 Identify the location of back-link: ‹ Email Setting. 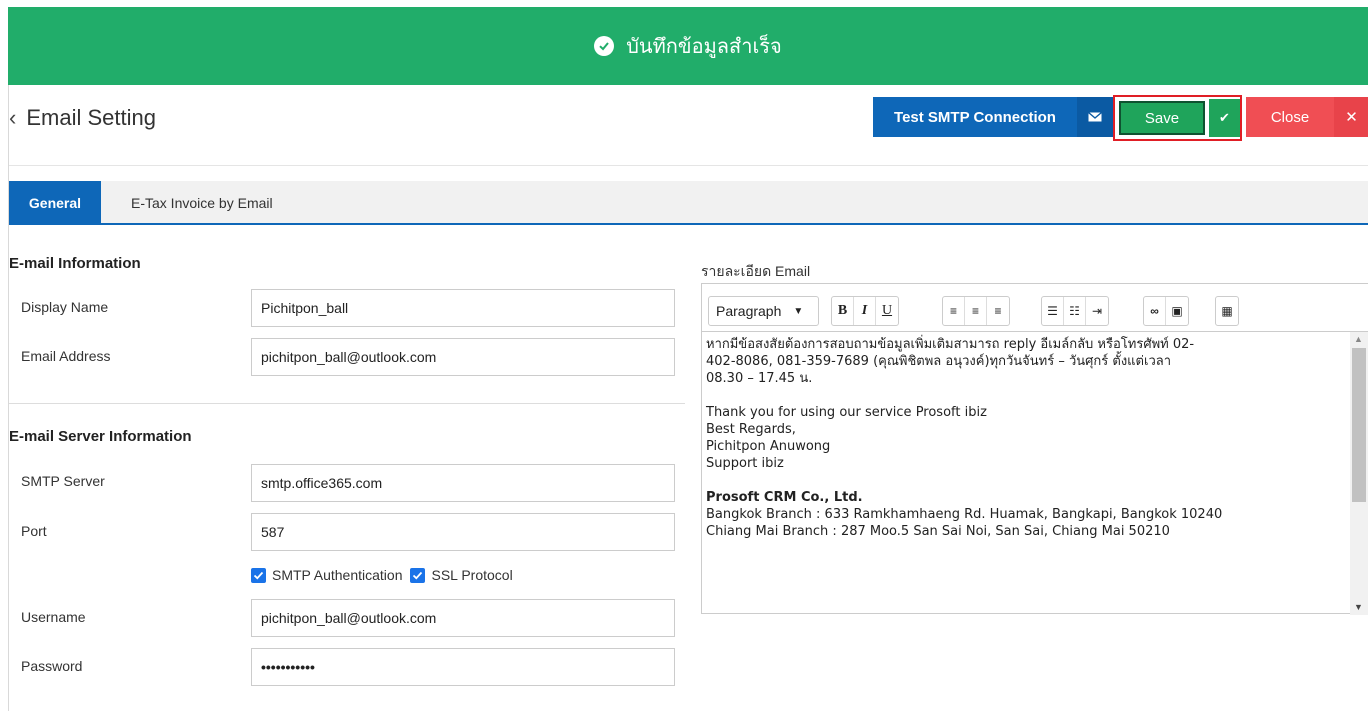
(82, 118).